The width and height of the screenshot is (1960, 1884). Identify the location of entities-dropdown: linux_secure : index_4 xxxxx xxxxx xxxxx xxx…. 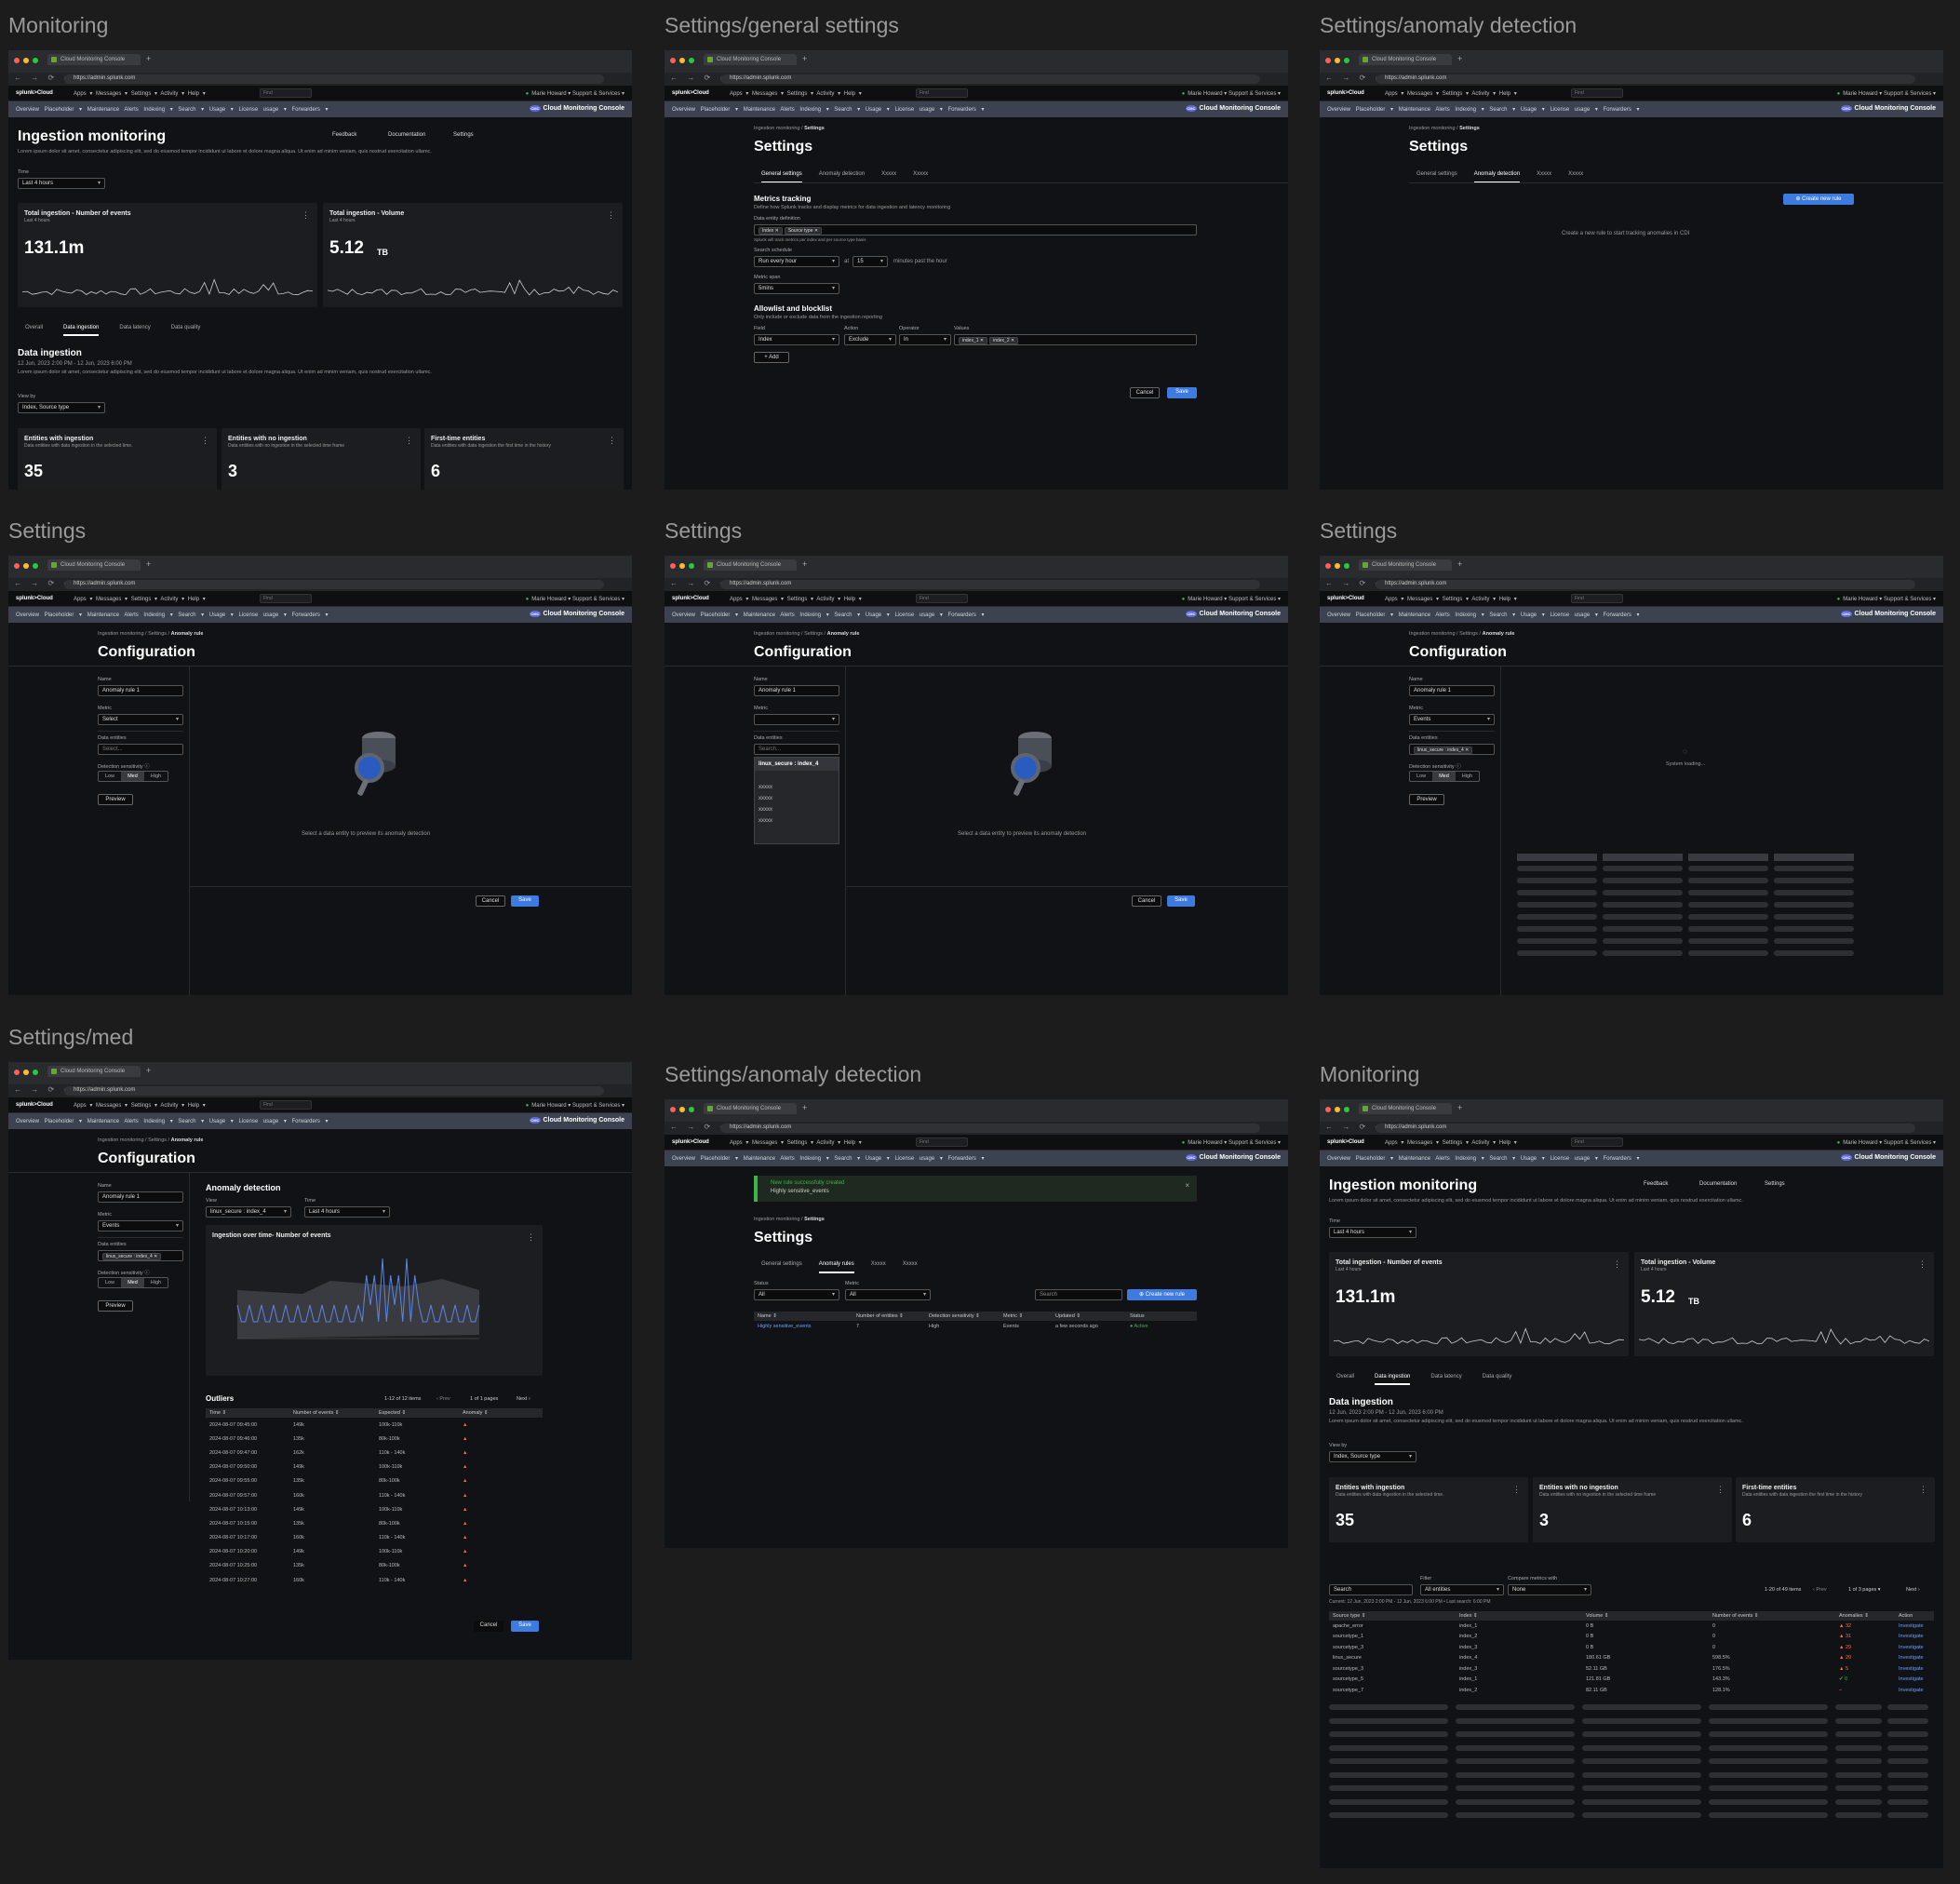
(796, 800).